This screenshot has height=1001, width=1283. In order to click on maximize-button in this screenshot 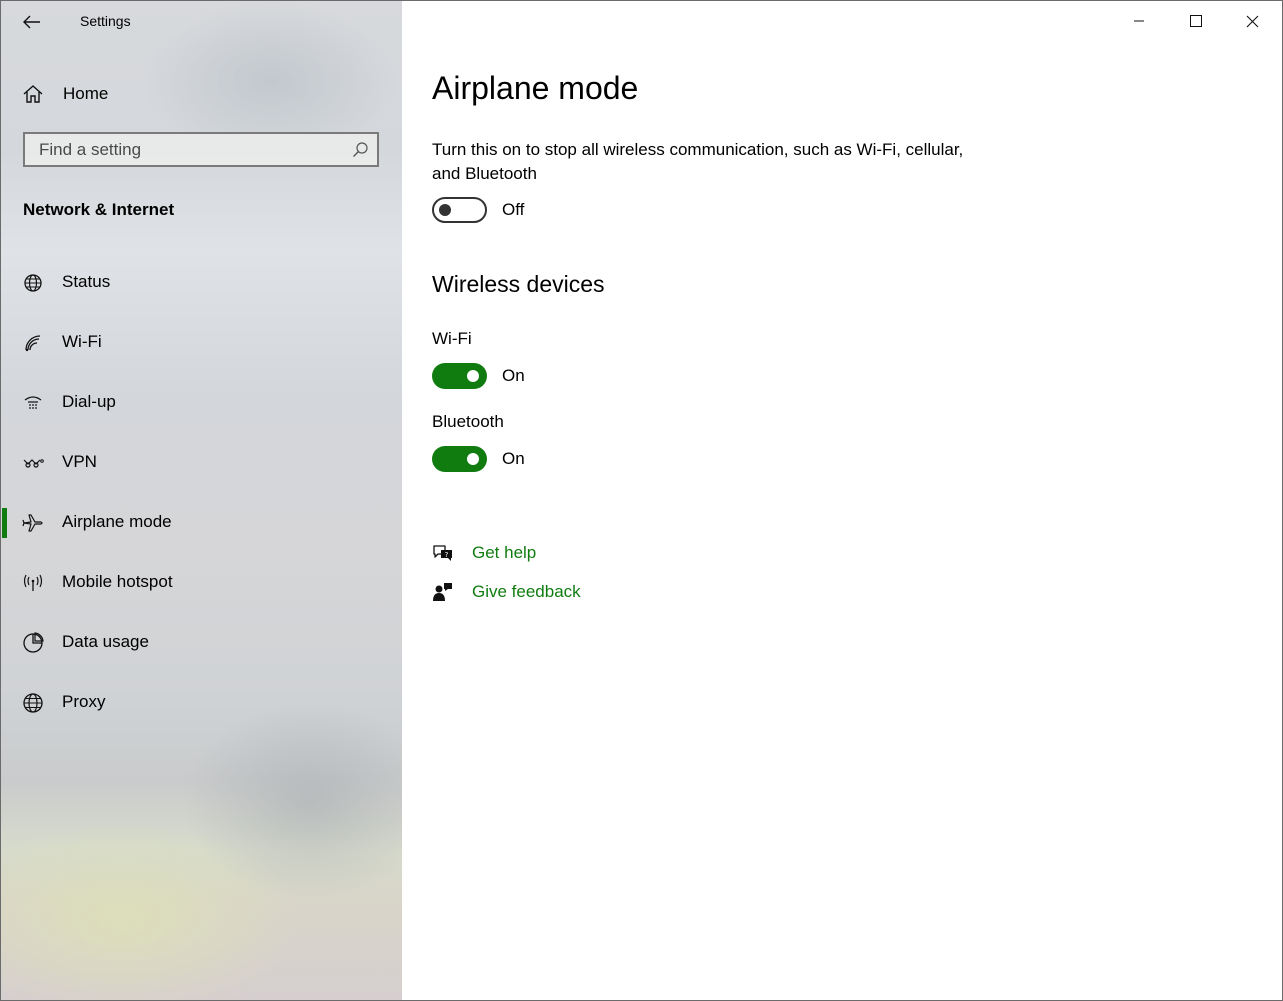, I will do `click(1195, 21)`.